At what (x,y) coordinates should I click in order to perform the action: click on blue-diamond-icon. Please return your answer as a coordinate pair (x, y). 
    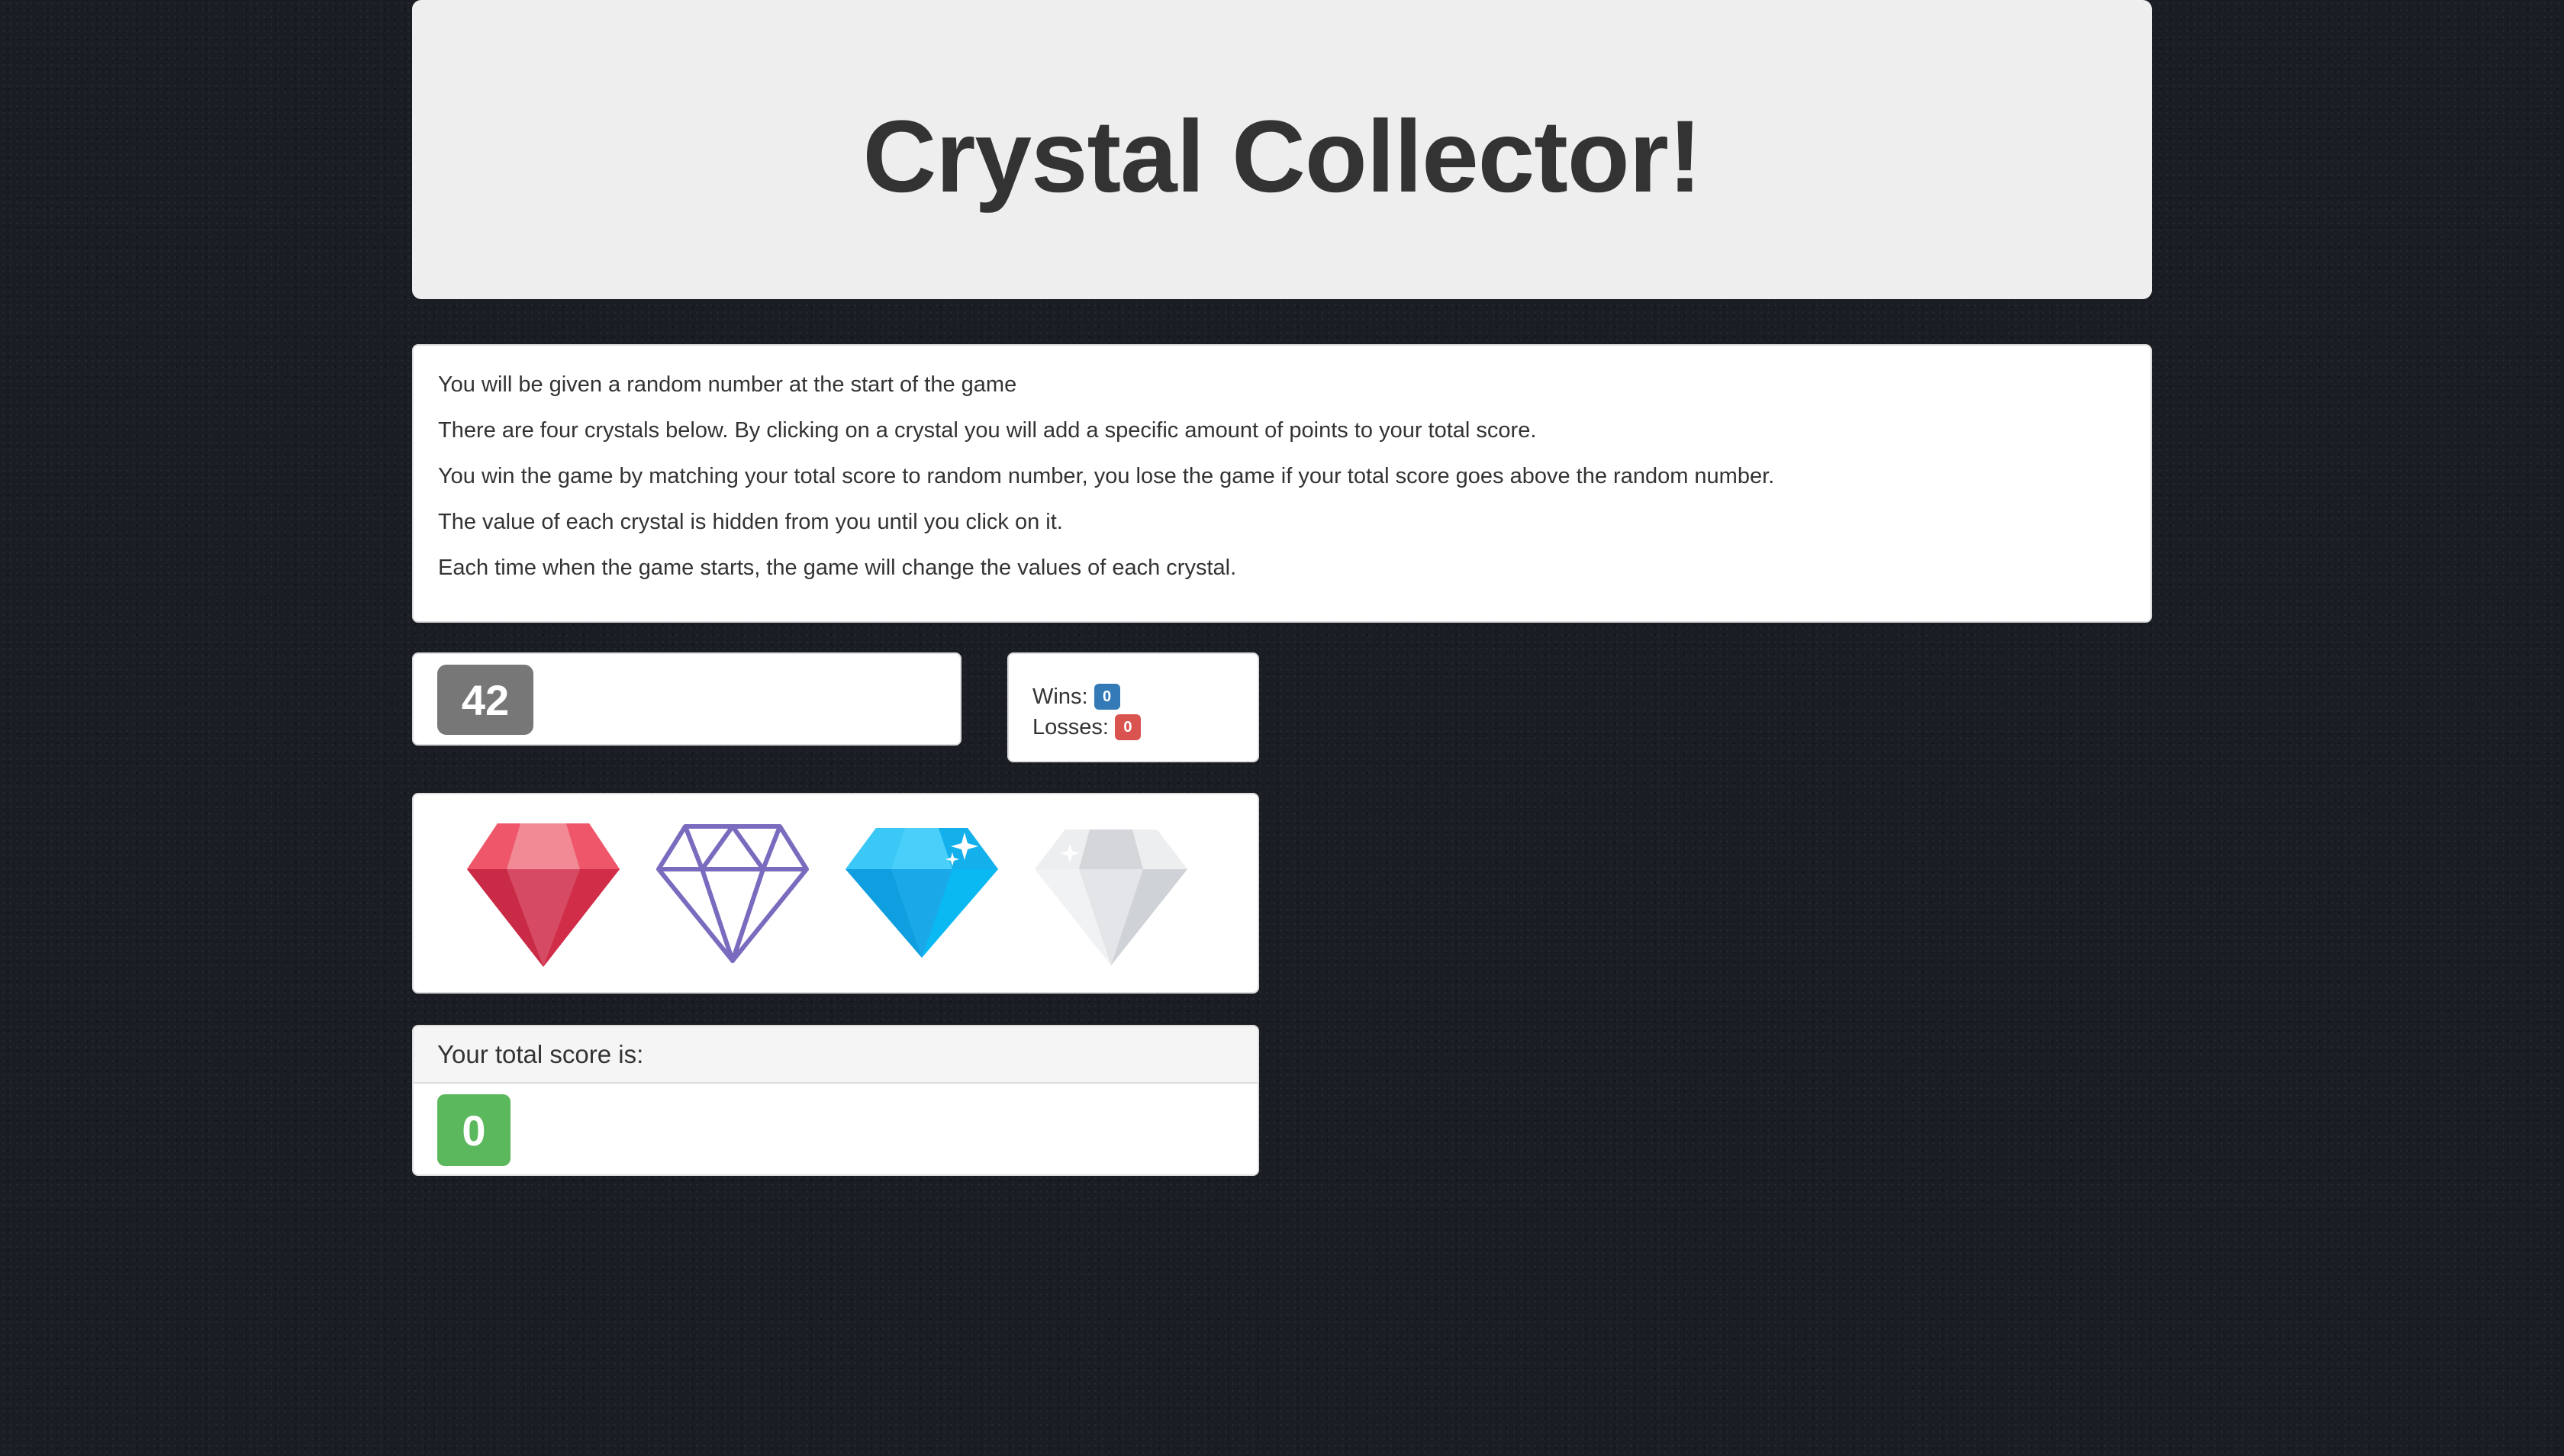
    Looking at the image, I should click on (922, 893).